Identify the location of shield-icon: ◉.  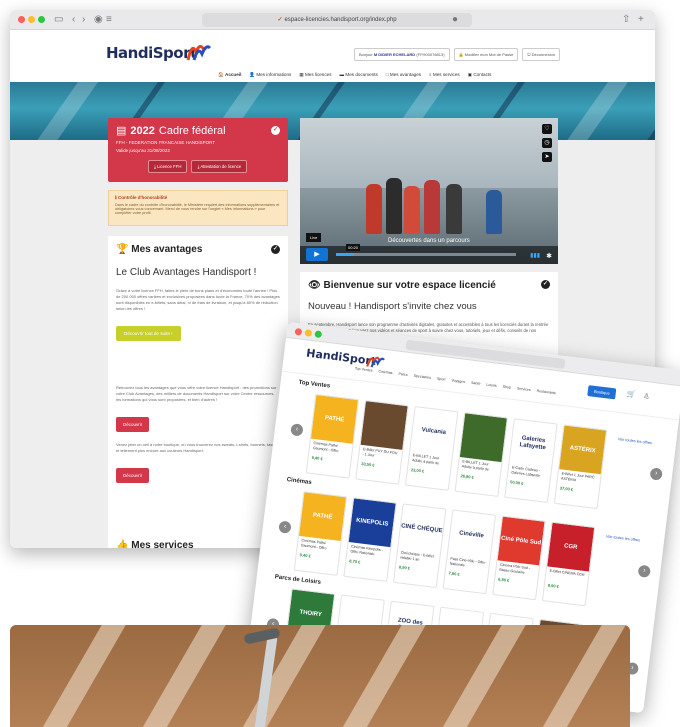
(98, 20).